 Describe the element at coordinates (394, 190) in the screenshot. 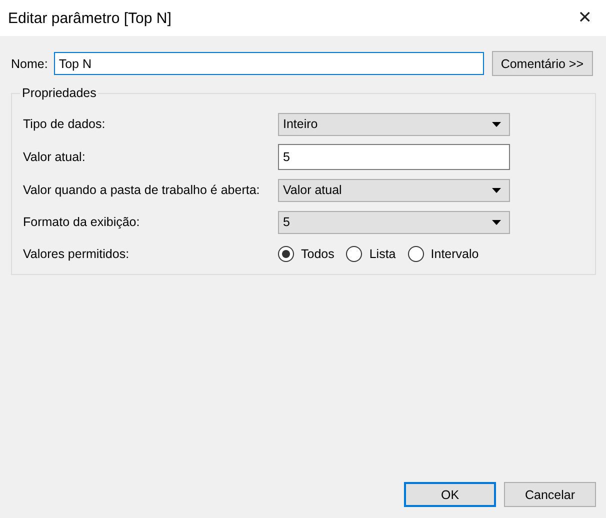

I see `dropdown: Valor atual` at that location.